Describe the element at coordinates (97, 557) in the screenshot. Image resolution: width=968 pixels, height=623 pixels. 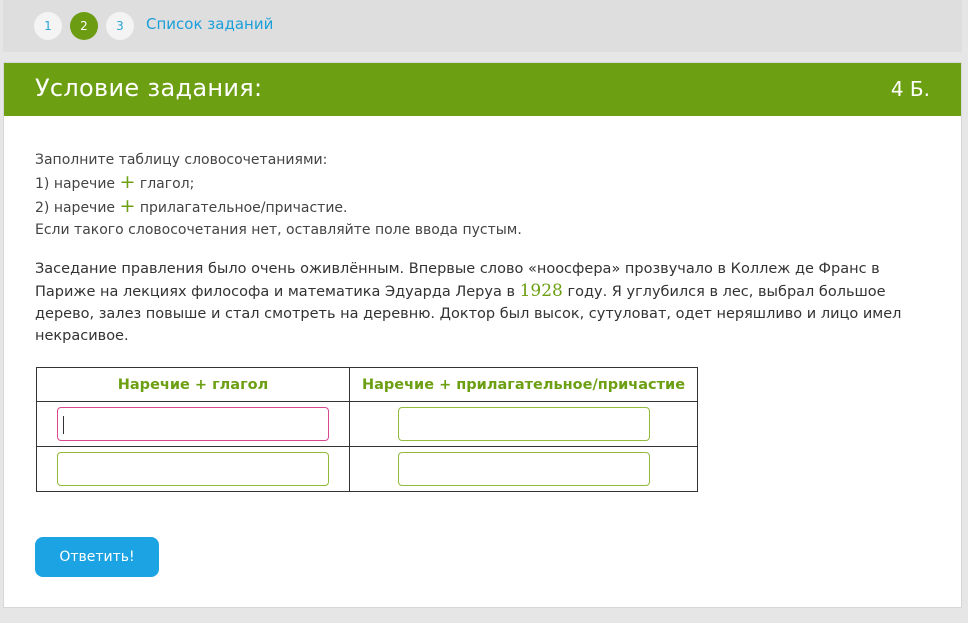
I see `submit-answer-button: Ответить!` at that location.